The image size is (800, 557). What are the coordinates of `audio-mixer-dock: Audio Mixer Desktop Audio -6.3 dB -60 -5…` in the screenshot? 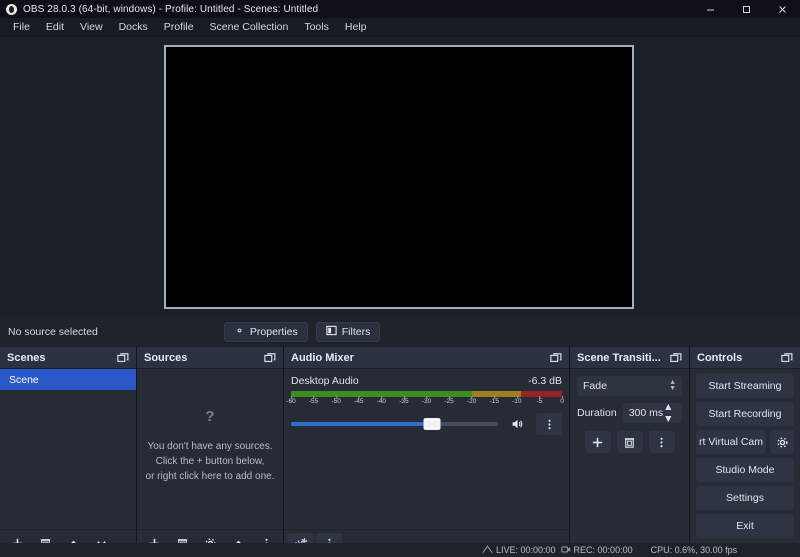 It's located at (427, 452).